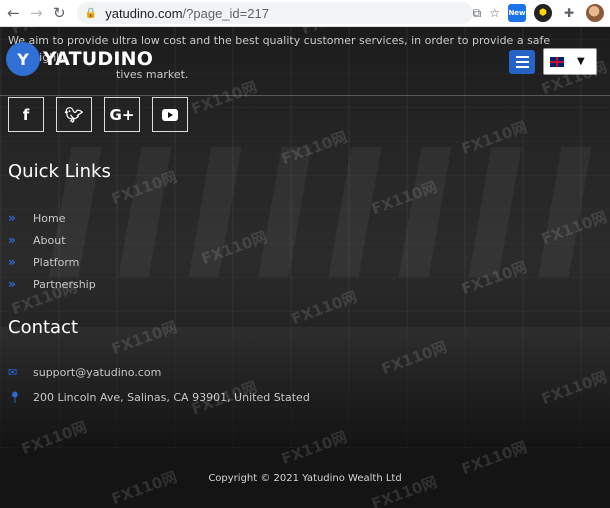 This screenshot has width=610, height=508. Describe the element at coordinates (595, 13) in the screenshot. I see `profile-avatar` at that location.